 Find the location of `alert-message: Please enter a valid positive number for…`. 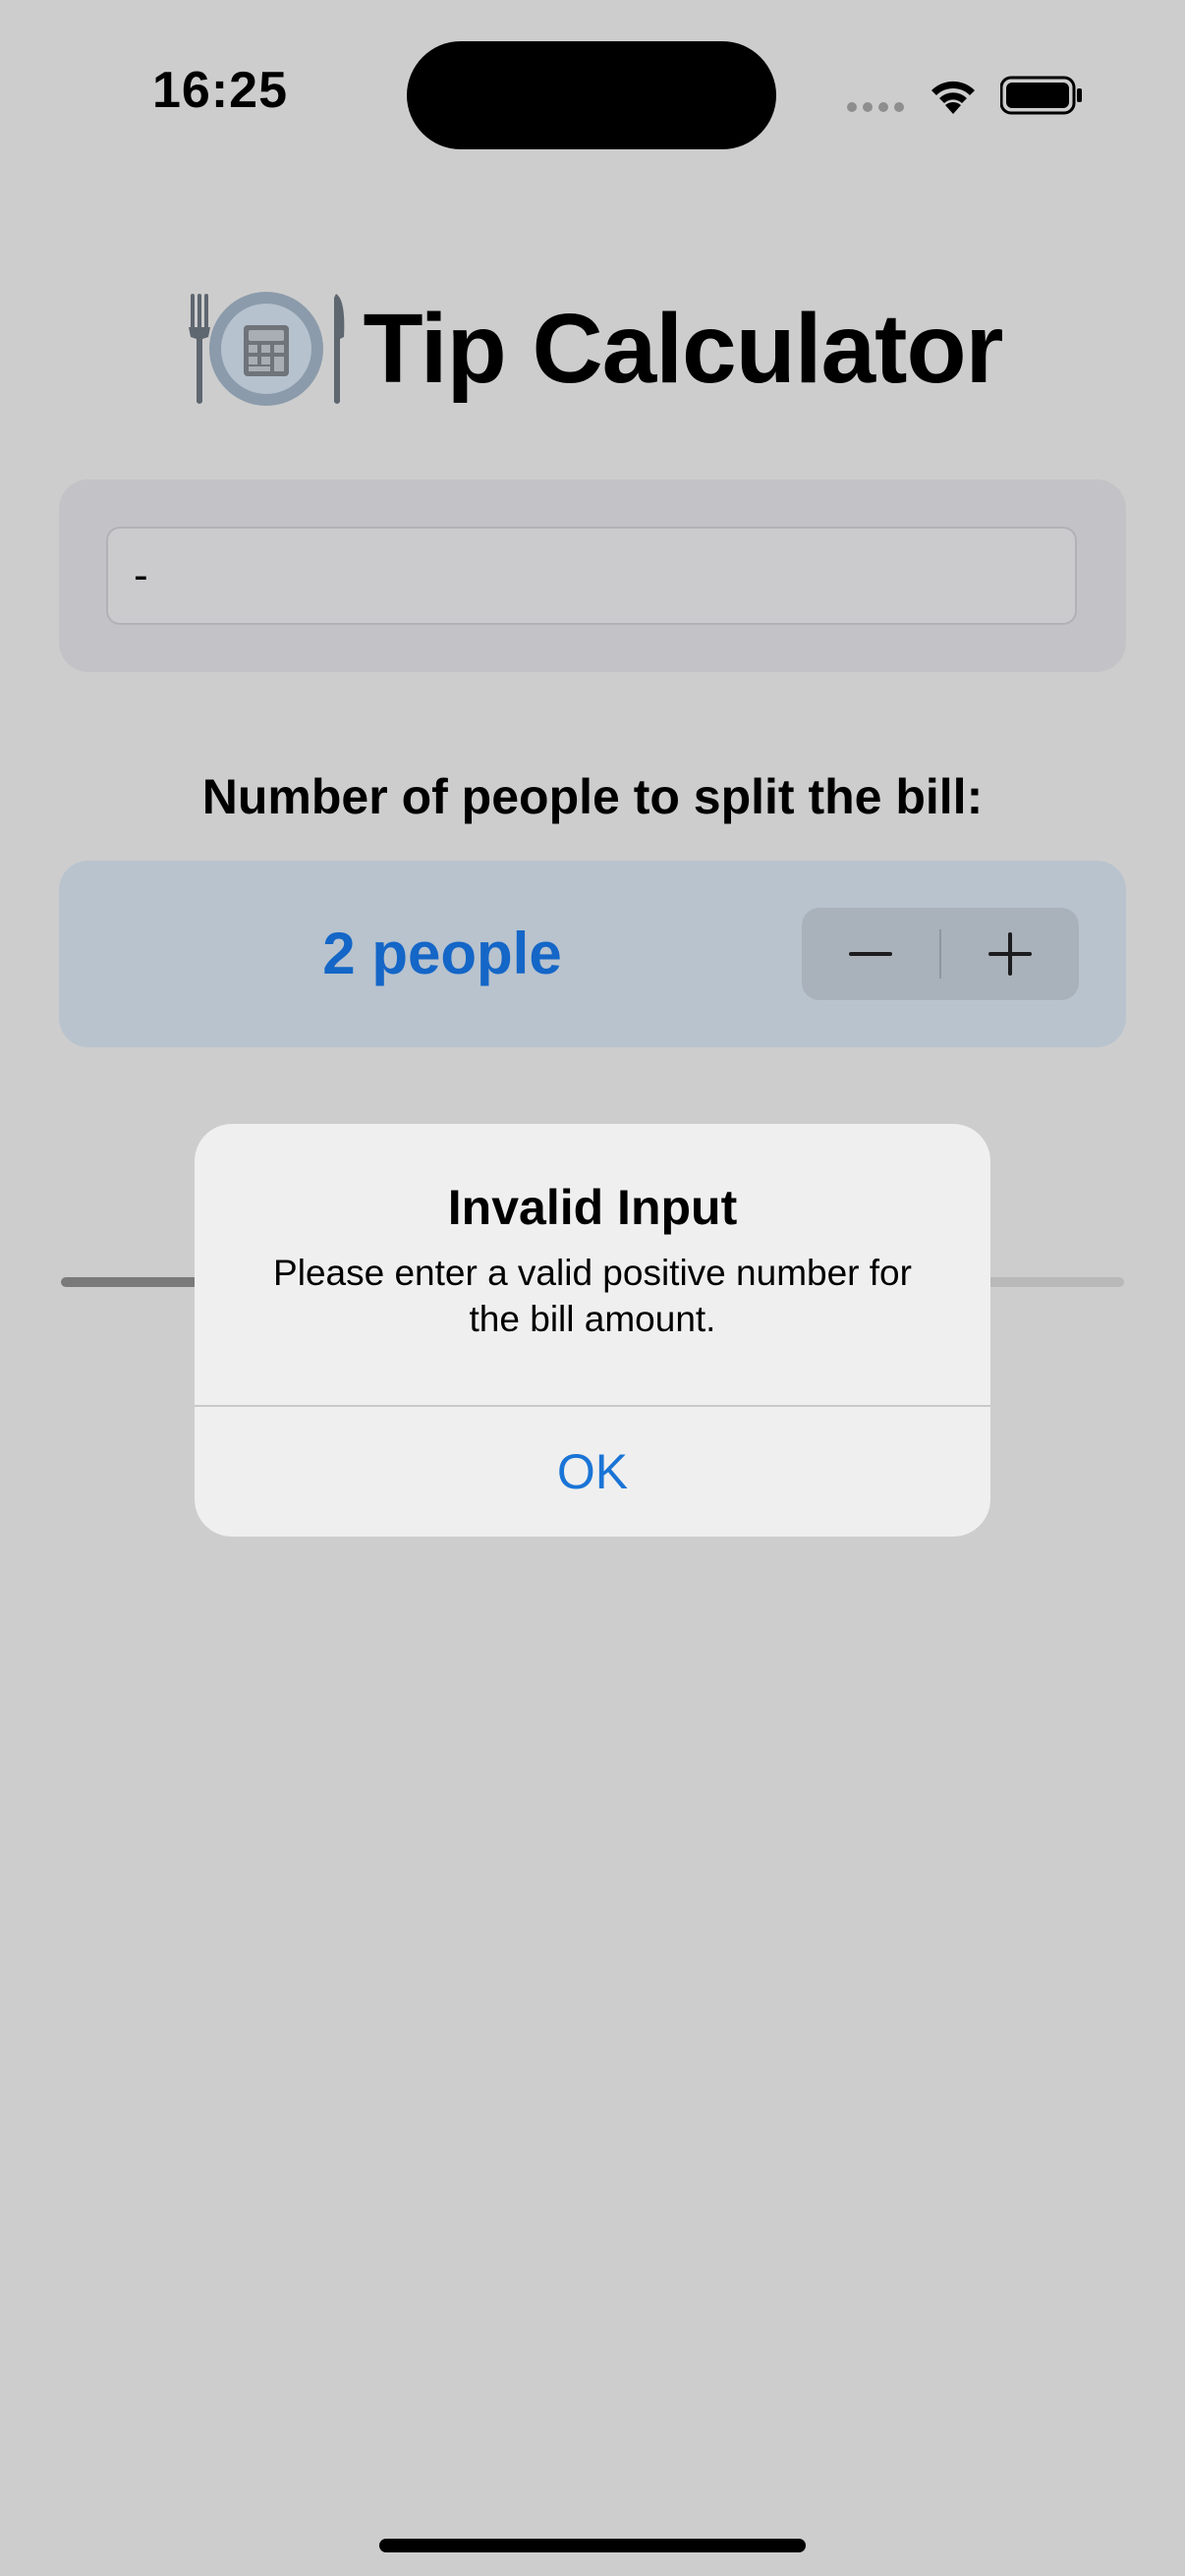

alert-message: Please enter a valid positive number for… is located at coordinates (592, 1296).